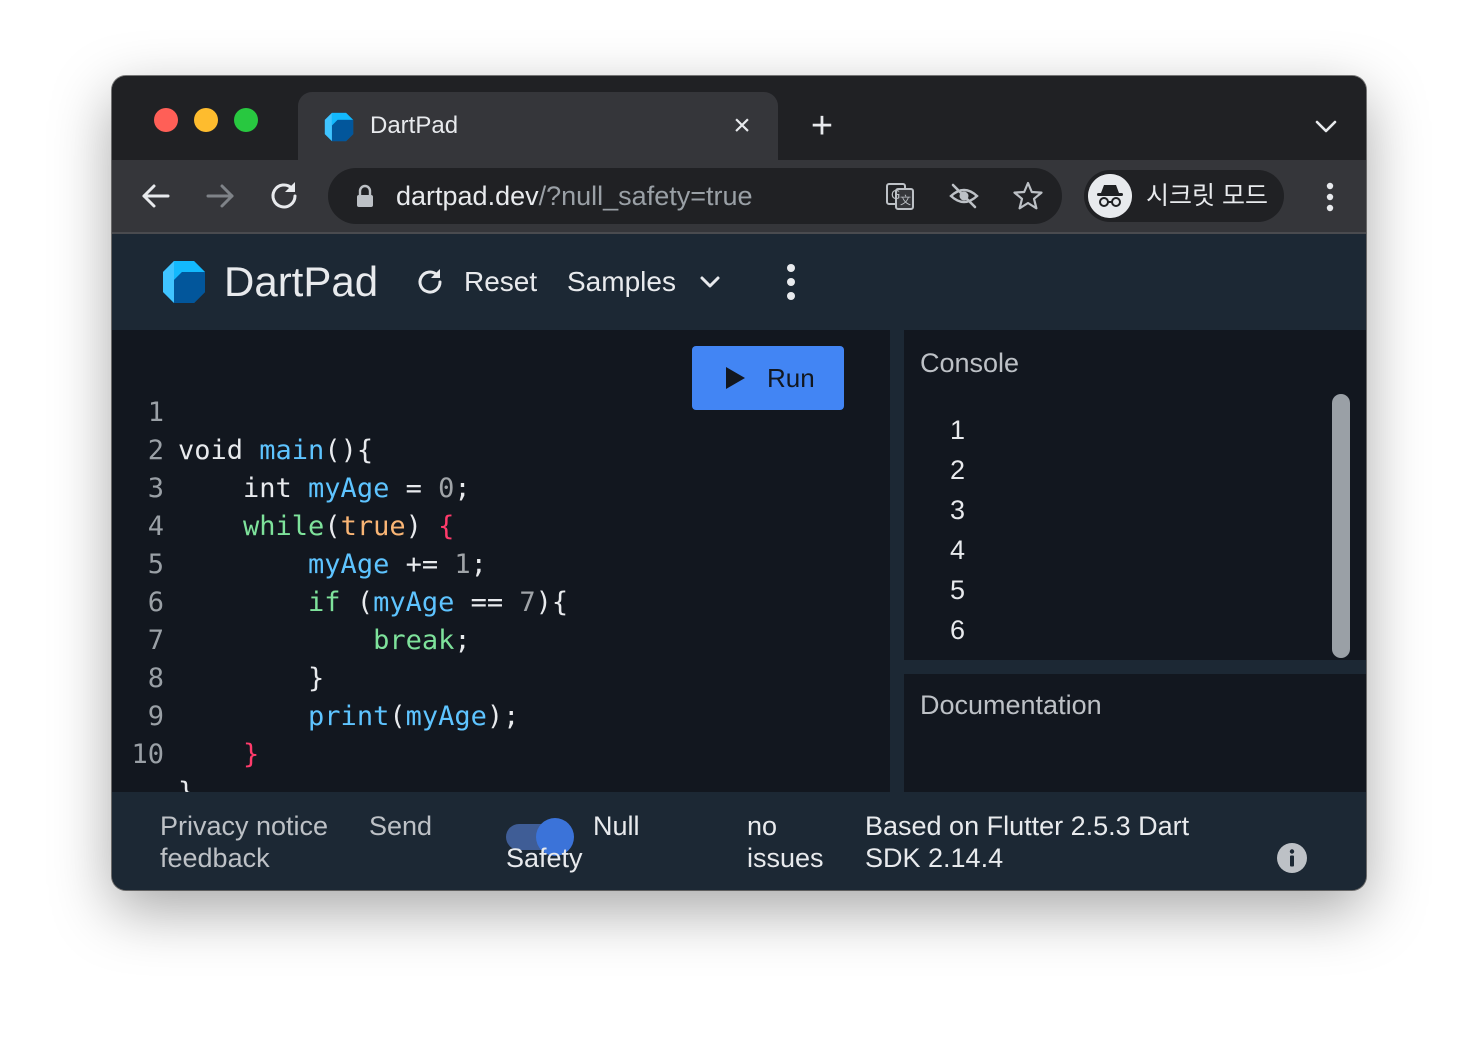 The height and width of the screenshot is (1038, 1478). Describe the element at coordinates (1110, 196) in the screenshot. I see `incognito-icon` at that location.